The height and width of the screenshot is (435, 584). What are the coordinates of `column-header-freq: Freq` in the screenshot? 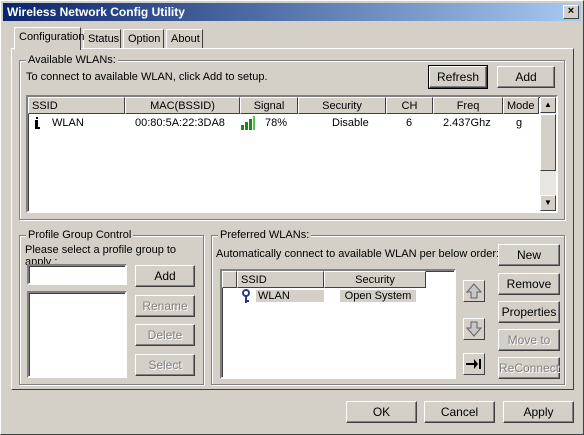 It's located at (468, 105).